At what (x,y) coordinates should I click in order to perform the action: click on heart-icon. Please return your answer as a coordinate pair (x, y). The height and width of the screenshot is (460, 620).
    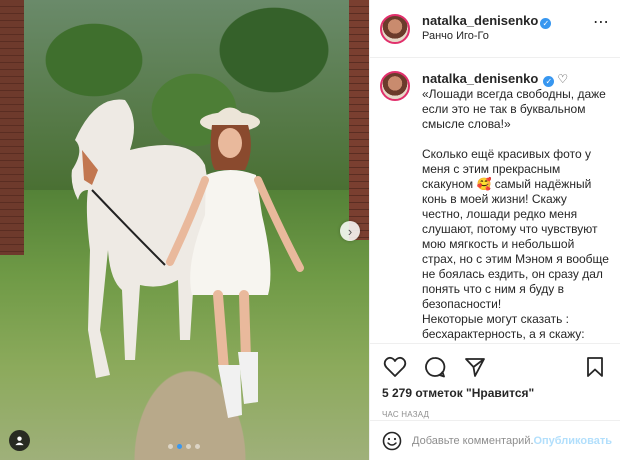
    Looking at the image, I should click on (395, 366).